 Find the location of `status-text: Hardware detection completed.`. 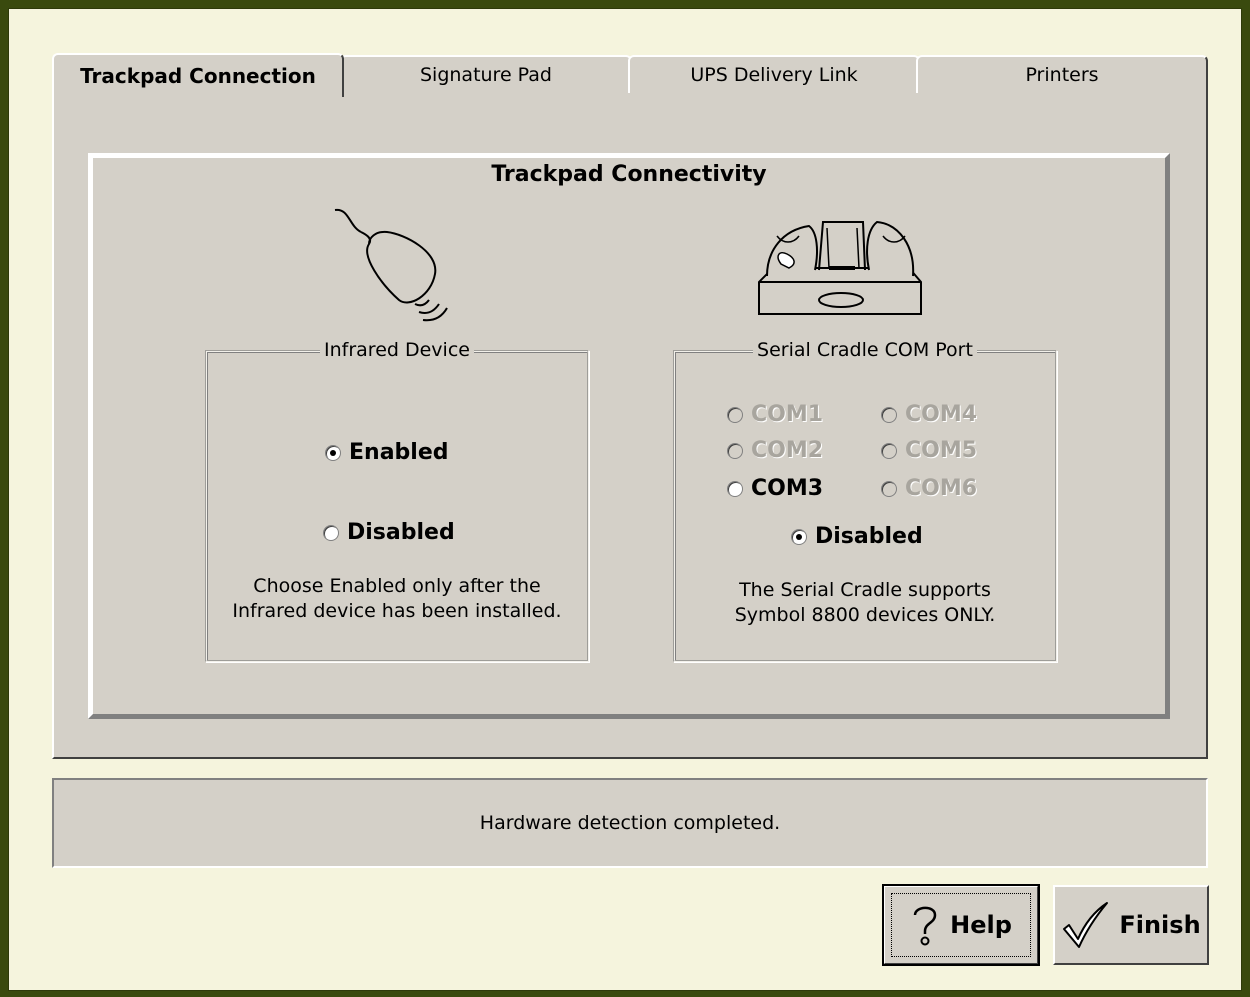

status-text: Hardware detection completed. is located at coordinates (630, 823).